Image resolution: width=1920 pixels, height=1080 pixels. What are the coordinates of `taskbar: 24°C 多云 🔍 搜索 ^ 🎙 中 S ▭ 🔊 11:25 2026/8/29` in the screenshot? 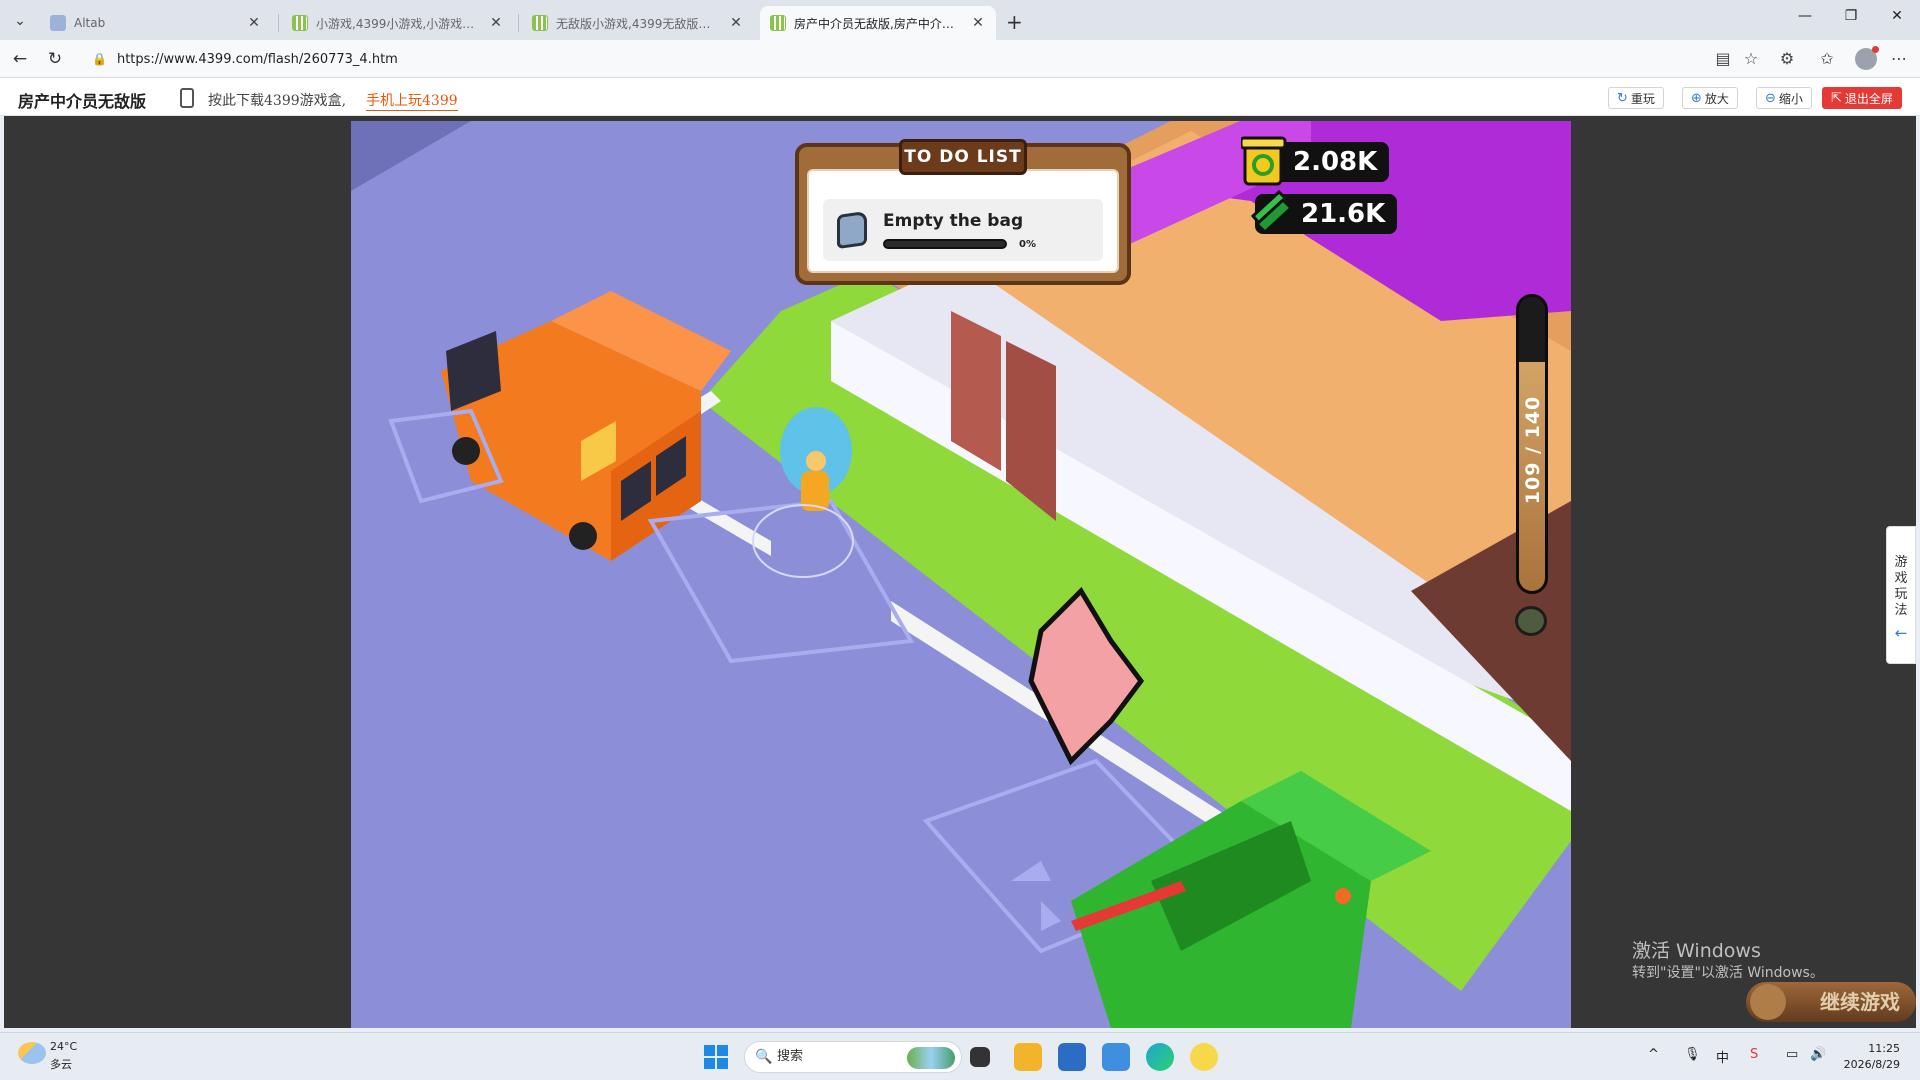 It's located at (960, 1056).